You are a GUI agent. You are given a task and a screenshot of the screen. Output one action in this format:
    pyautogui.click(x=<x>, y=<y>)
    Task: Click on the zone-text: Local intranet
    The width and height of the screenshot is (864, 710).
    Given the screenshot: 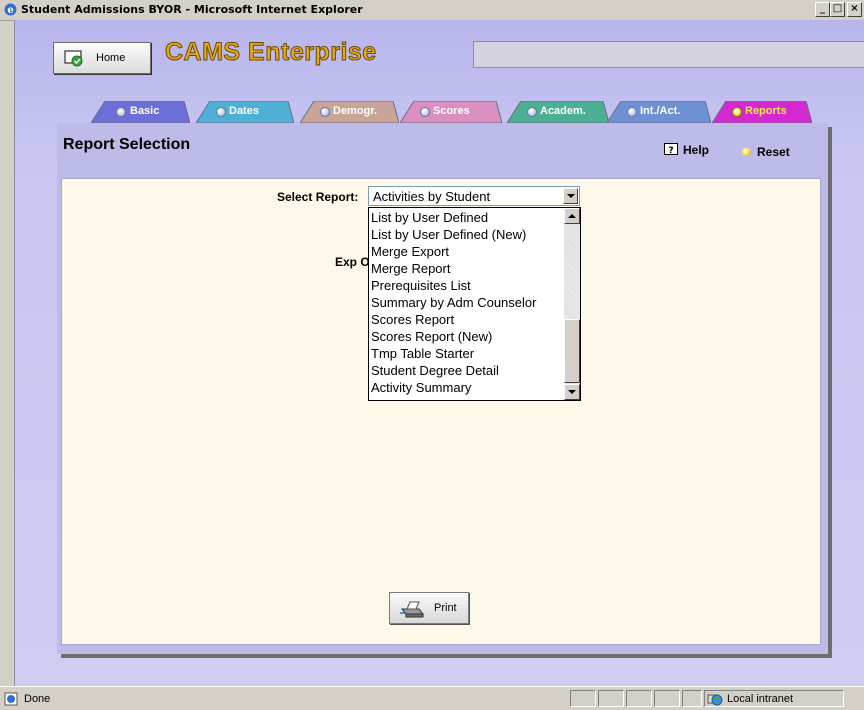 What is the action you would take?
    pyautogui.click(x=760, y=699)
    